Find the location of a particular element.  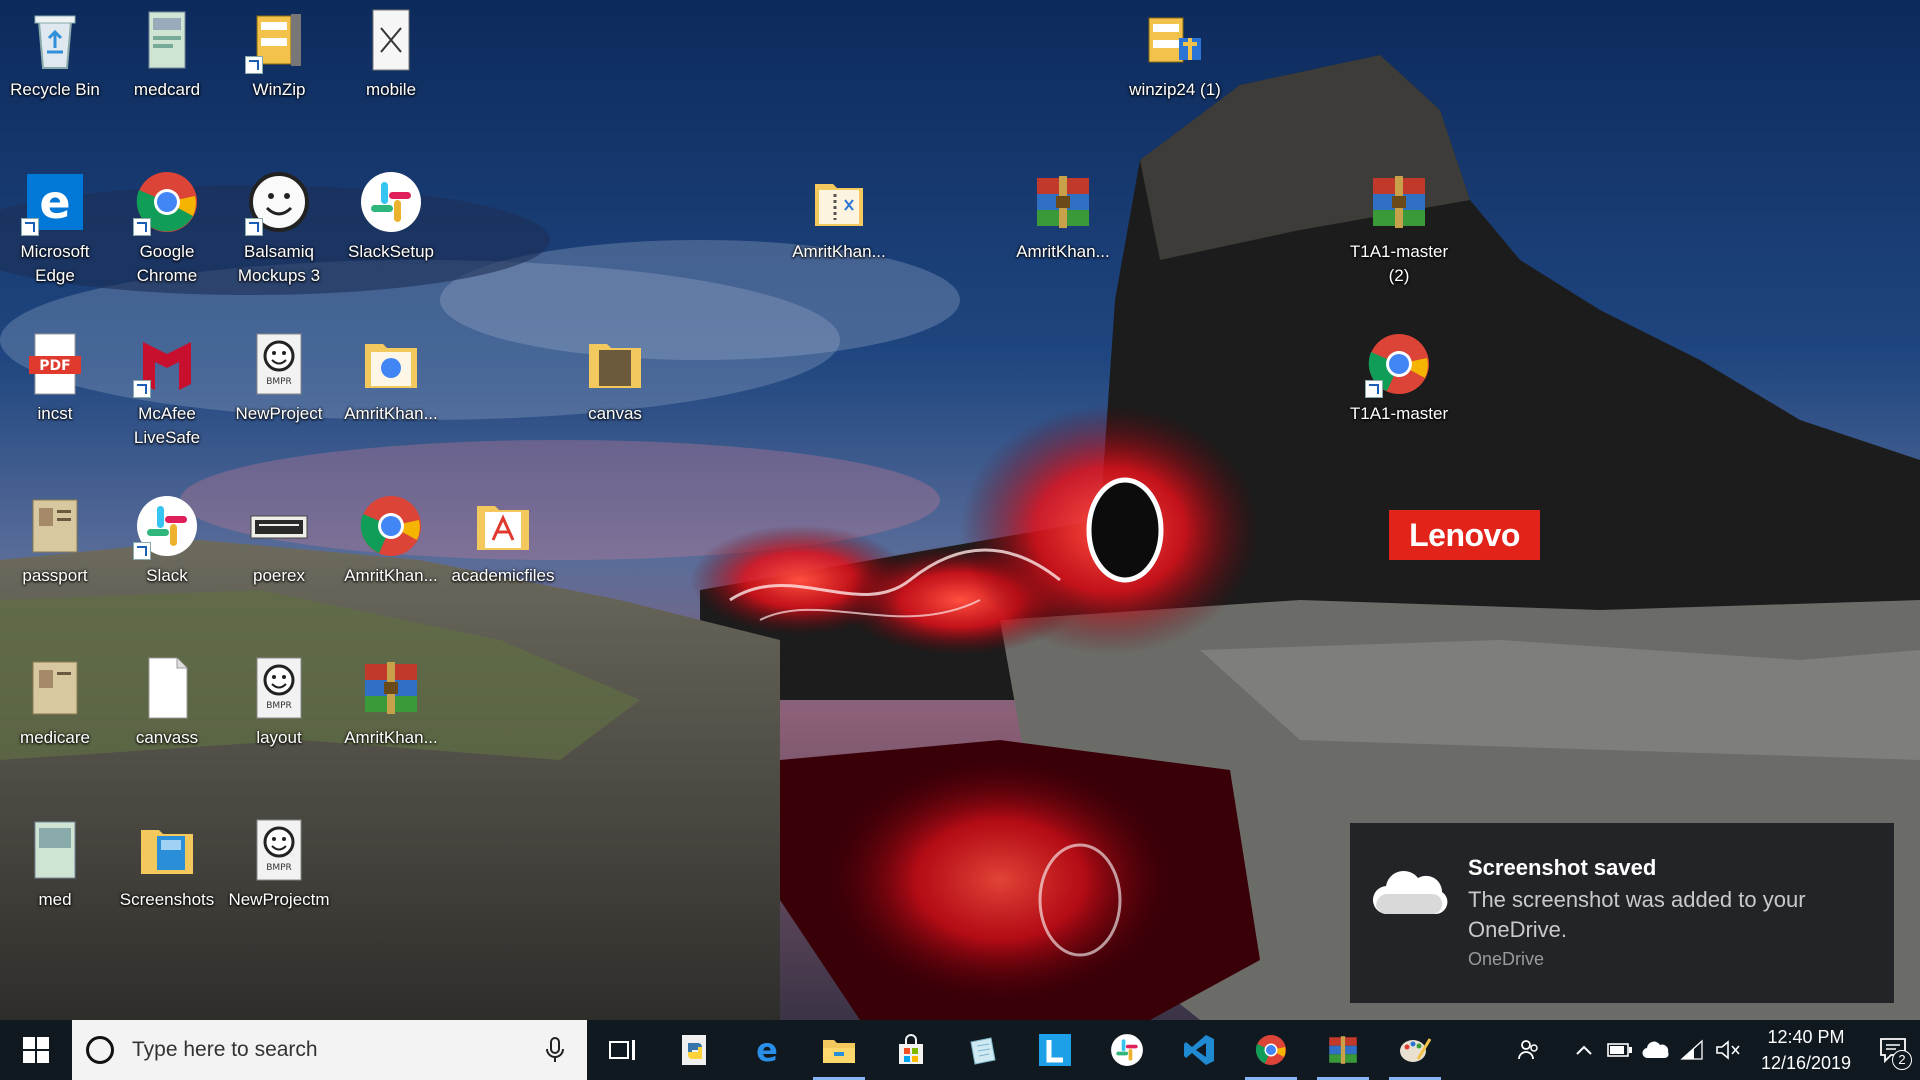

desktop-icon-winzip24: winzip24 (1) is located at coordinates (1175, 55).